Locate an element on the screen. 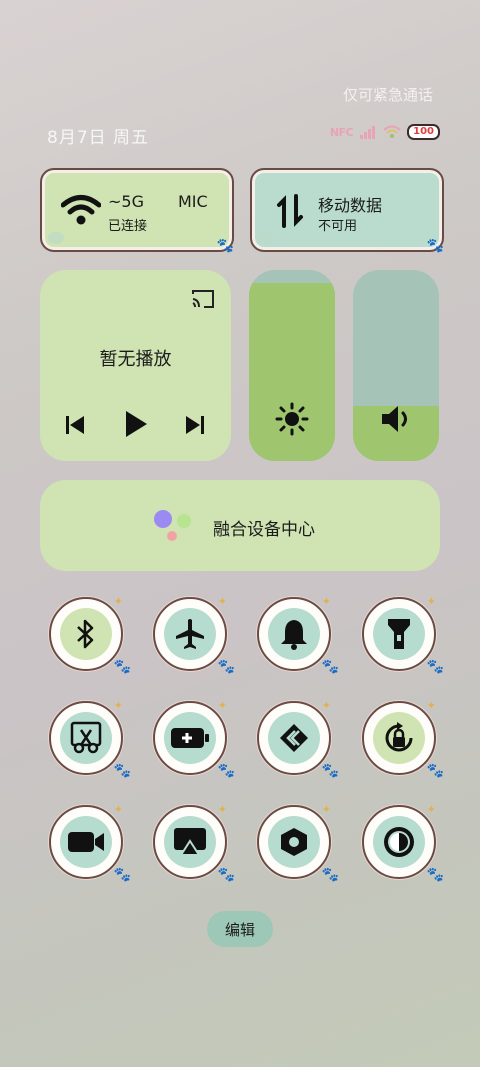  screen-record-toggle-face is located at coordinates (86, 842).